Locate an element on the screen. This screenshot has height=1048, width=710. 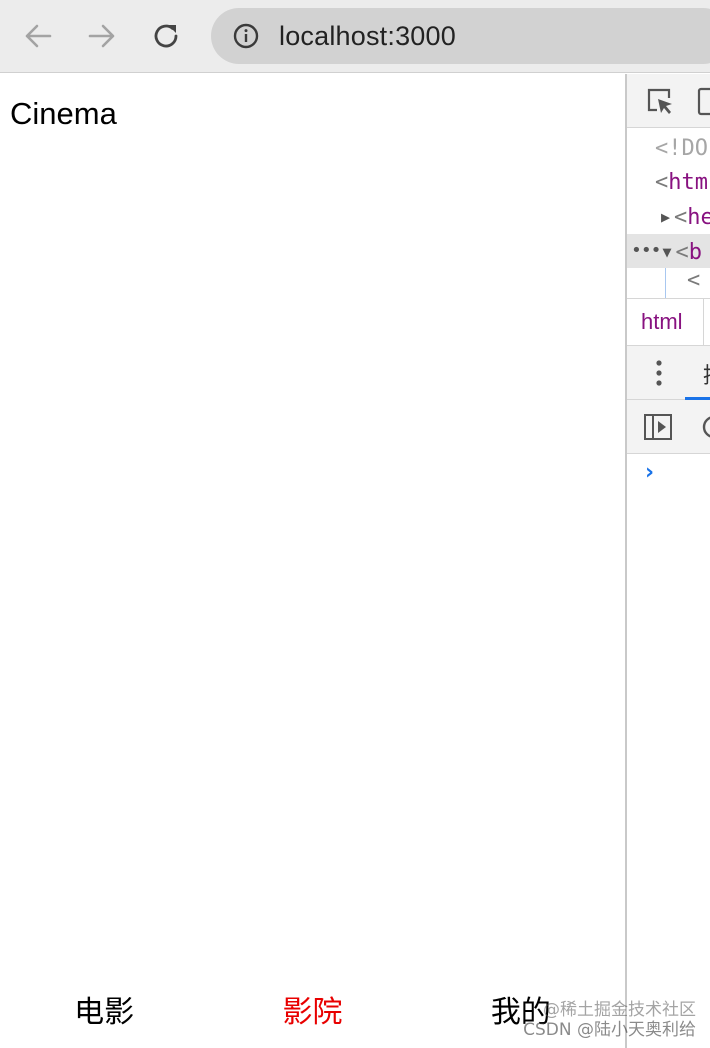
reload-button is located at coordinates (166, 36).